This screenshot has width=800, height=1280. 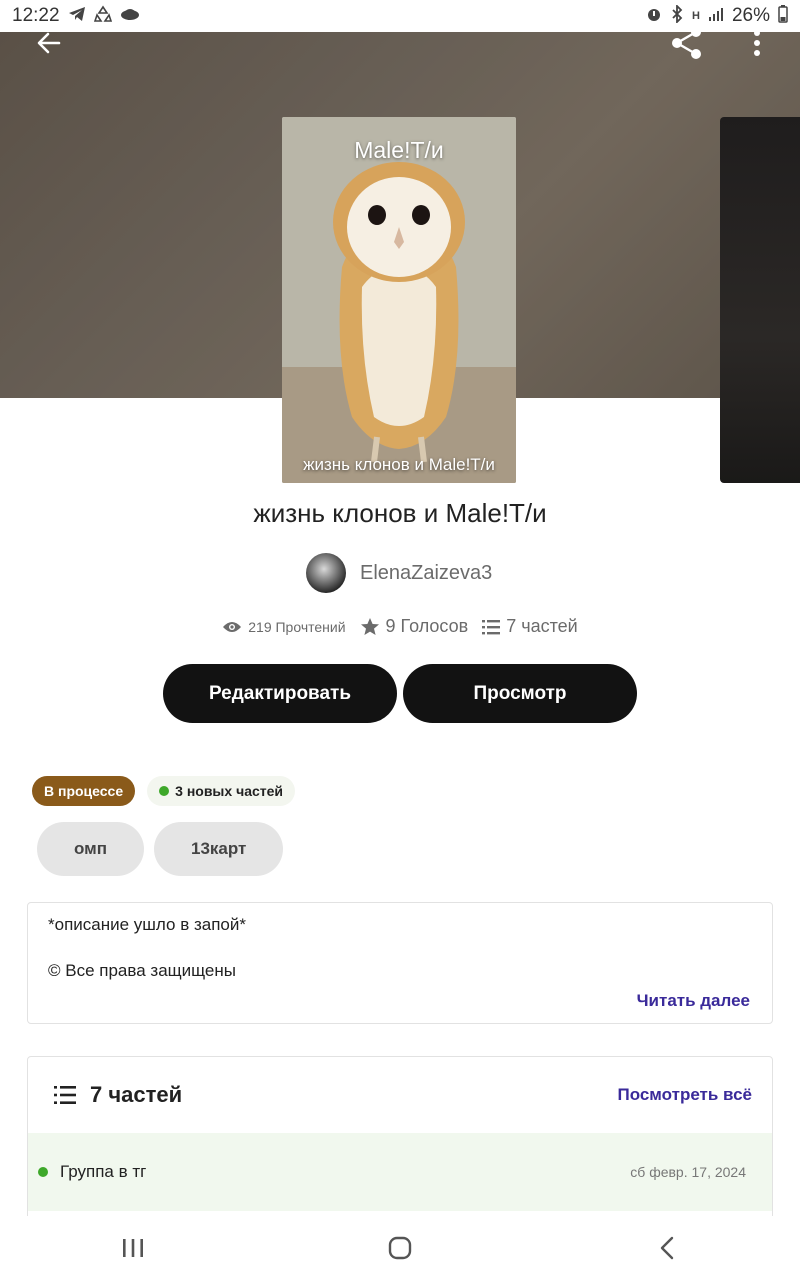 I want to click on author-link: ElenaZaizeva3, so click(x=399, y=573).